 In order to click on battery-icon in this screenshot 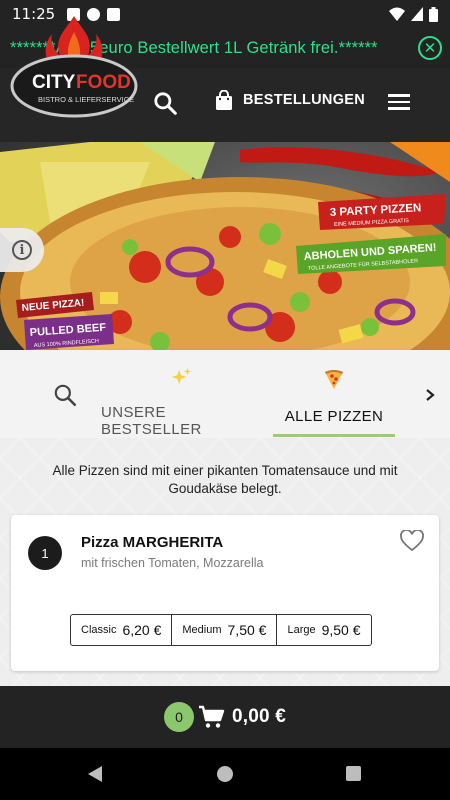, I will do `click(433, 14)`.